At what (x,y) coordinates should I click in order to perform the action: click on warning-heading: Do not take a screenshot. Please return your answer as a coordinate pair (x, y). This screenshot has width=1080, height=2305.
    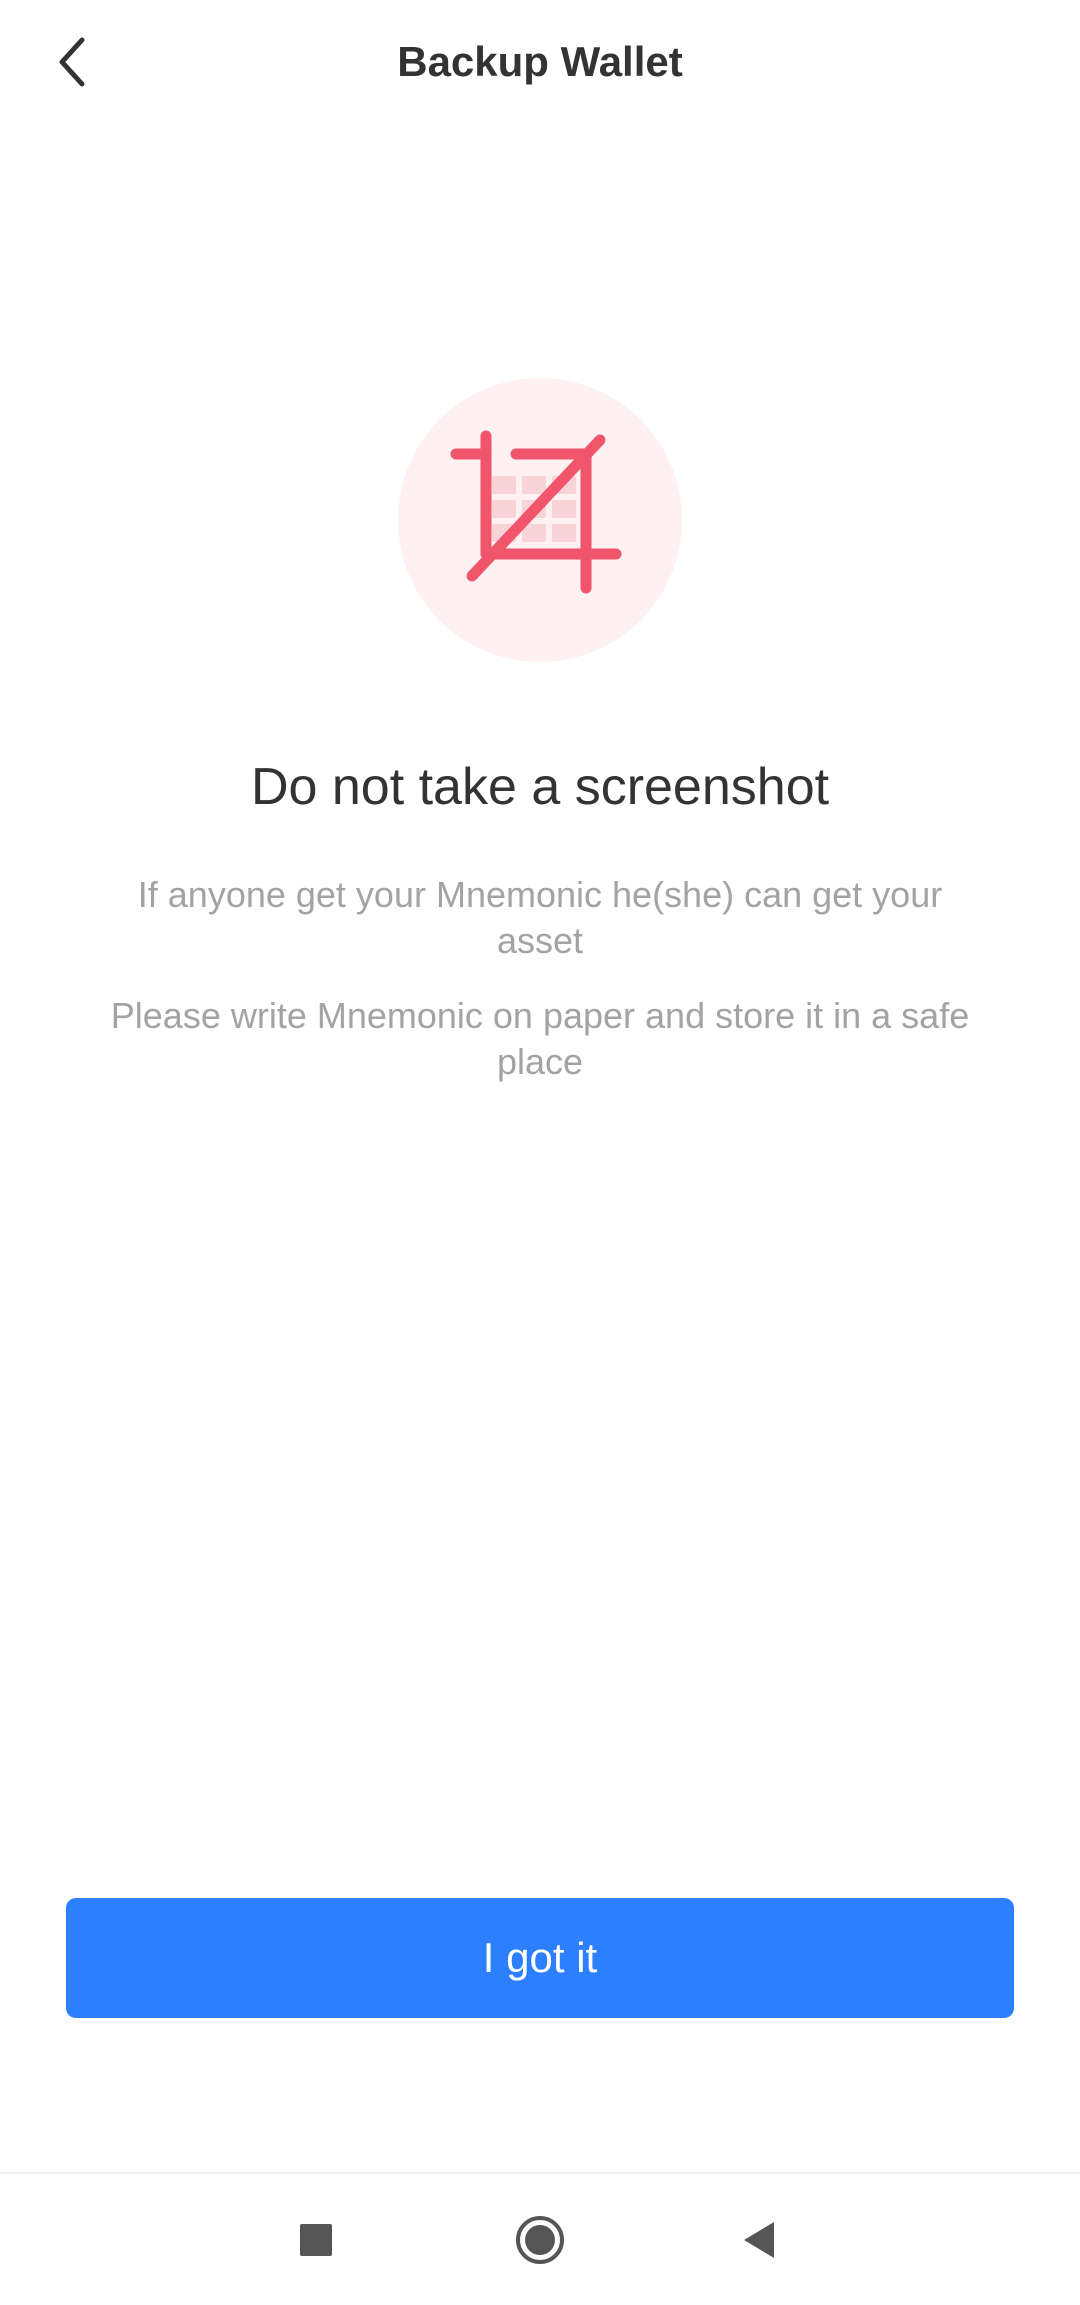
    Looking at the image, I should click on (540, 787).